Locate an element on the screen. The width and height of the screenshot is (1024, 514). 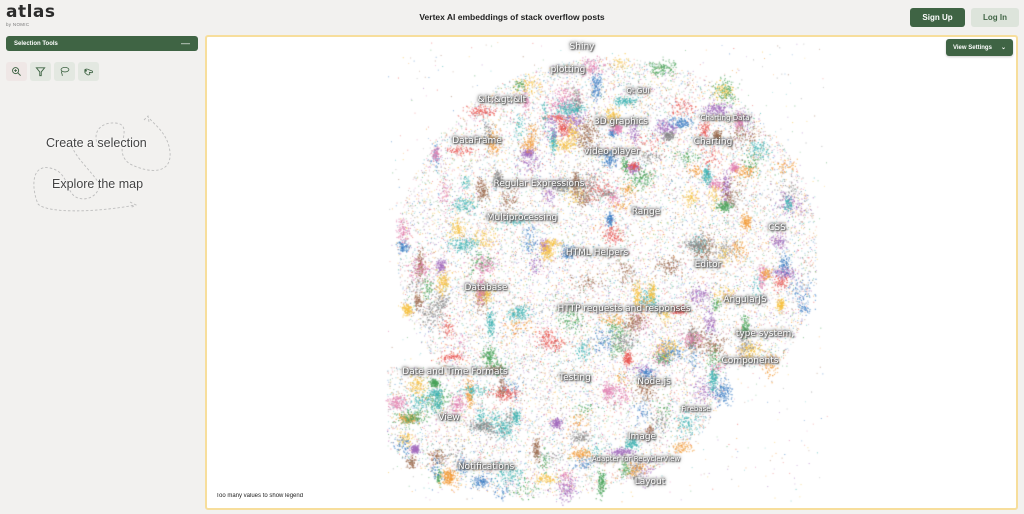
view-settings-label: View Settings is located at coordinates (972, 47).